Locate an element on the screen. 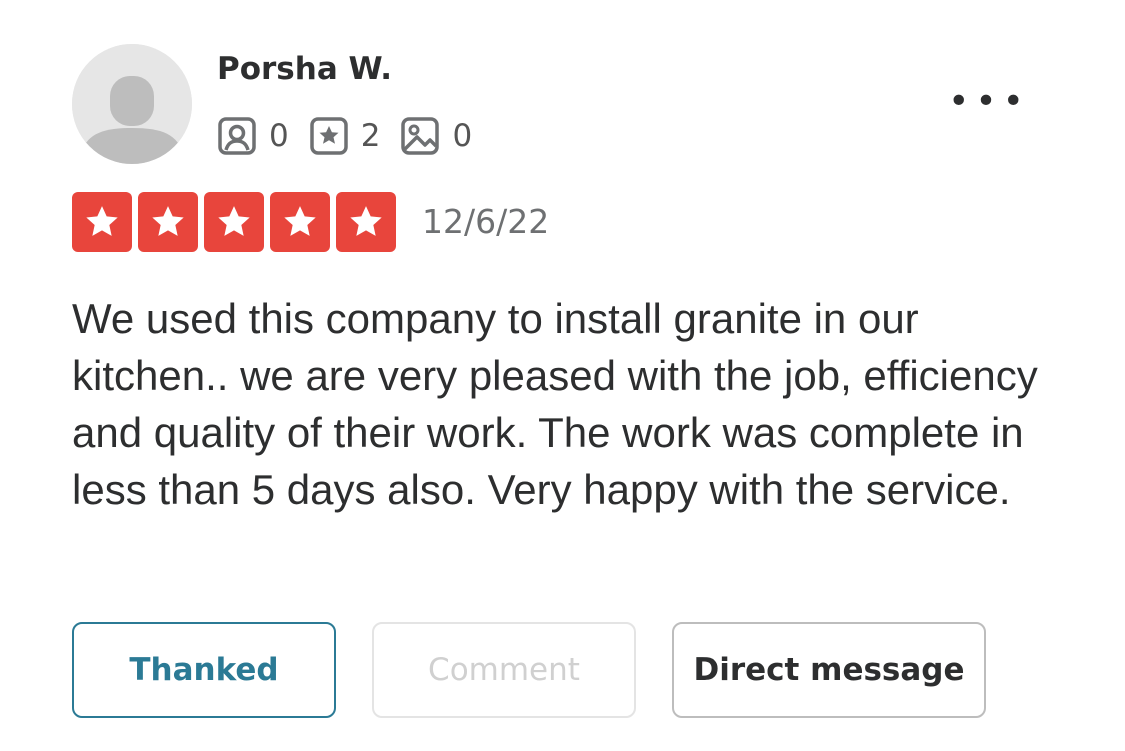 The width and height of the screenshot is (1125, 751). star-rating is located at coordinates (237, 222).